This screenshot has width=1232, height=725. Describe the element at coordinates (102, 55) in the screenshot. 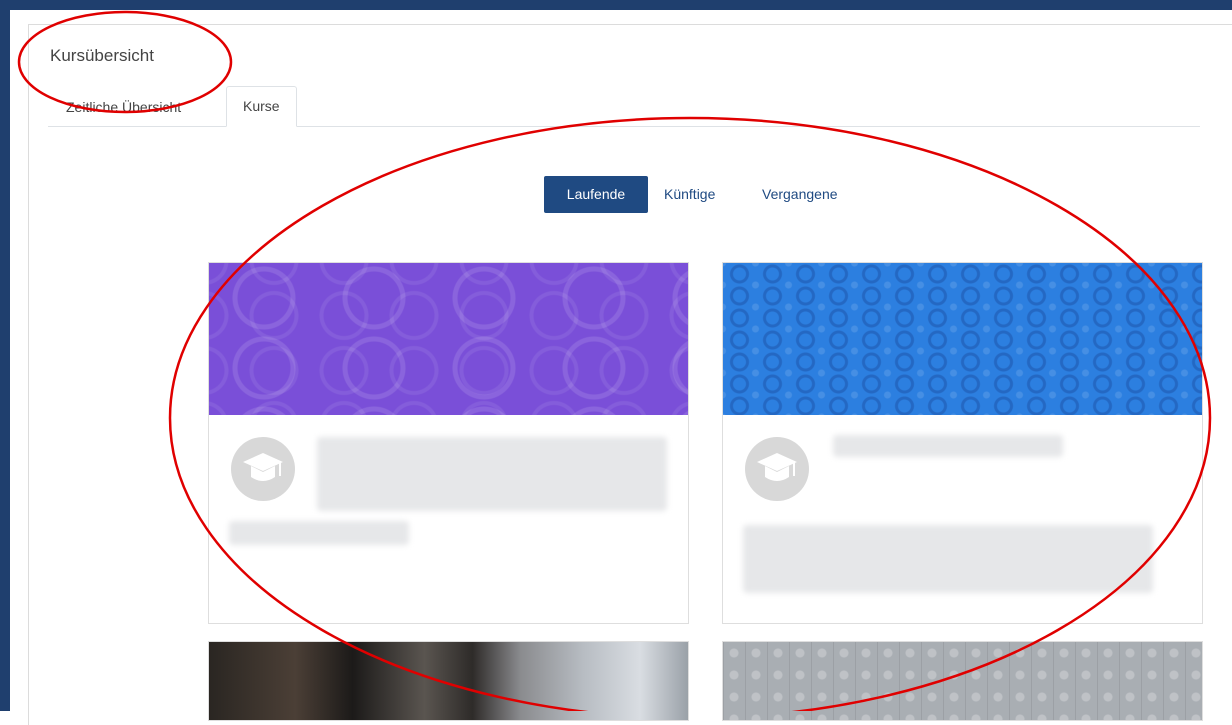

I see `block-title: Kursübersicht` at that location.